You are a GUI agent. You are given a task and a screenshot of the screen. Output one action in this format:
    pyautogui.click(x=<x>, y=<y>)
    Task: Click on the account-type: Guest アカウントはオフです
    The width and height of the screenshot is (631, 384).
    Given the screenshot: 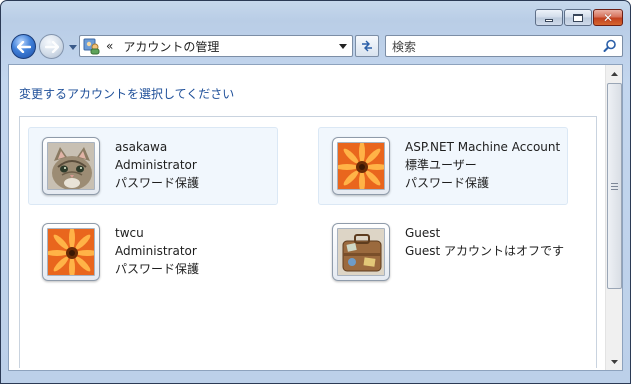 What is the action you would take?
    pyautogui.click(x=485, y=251)
    